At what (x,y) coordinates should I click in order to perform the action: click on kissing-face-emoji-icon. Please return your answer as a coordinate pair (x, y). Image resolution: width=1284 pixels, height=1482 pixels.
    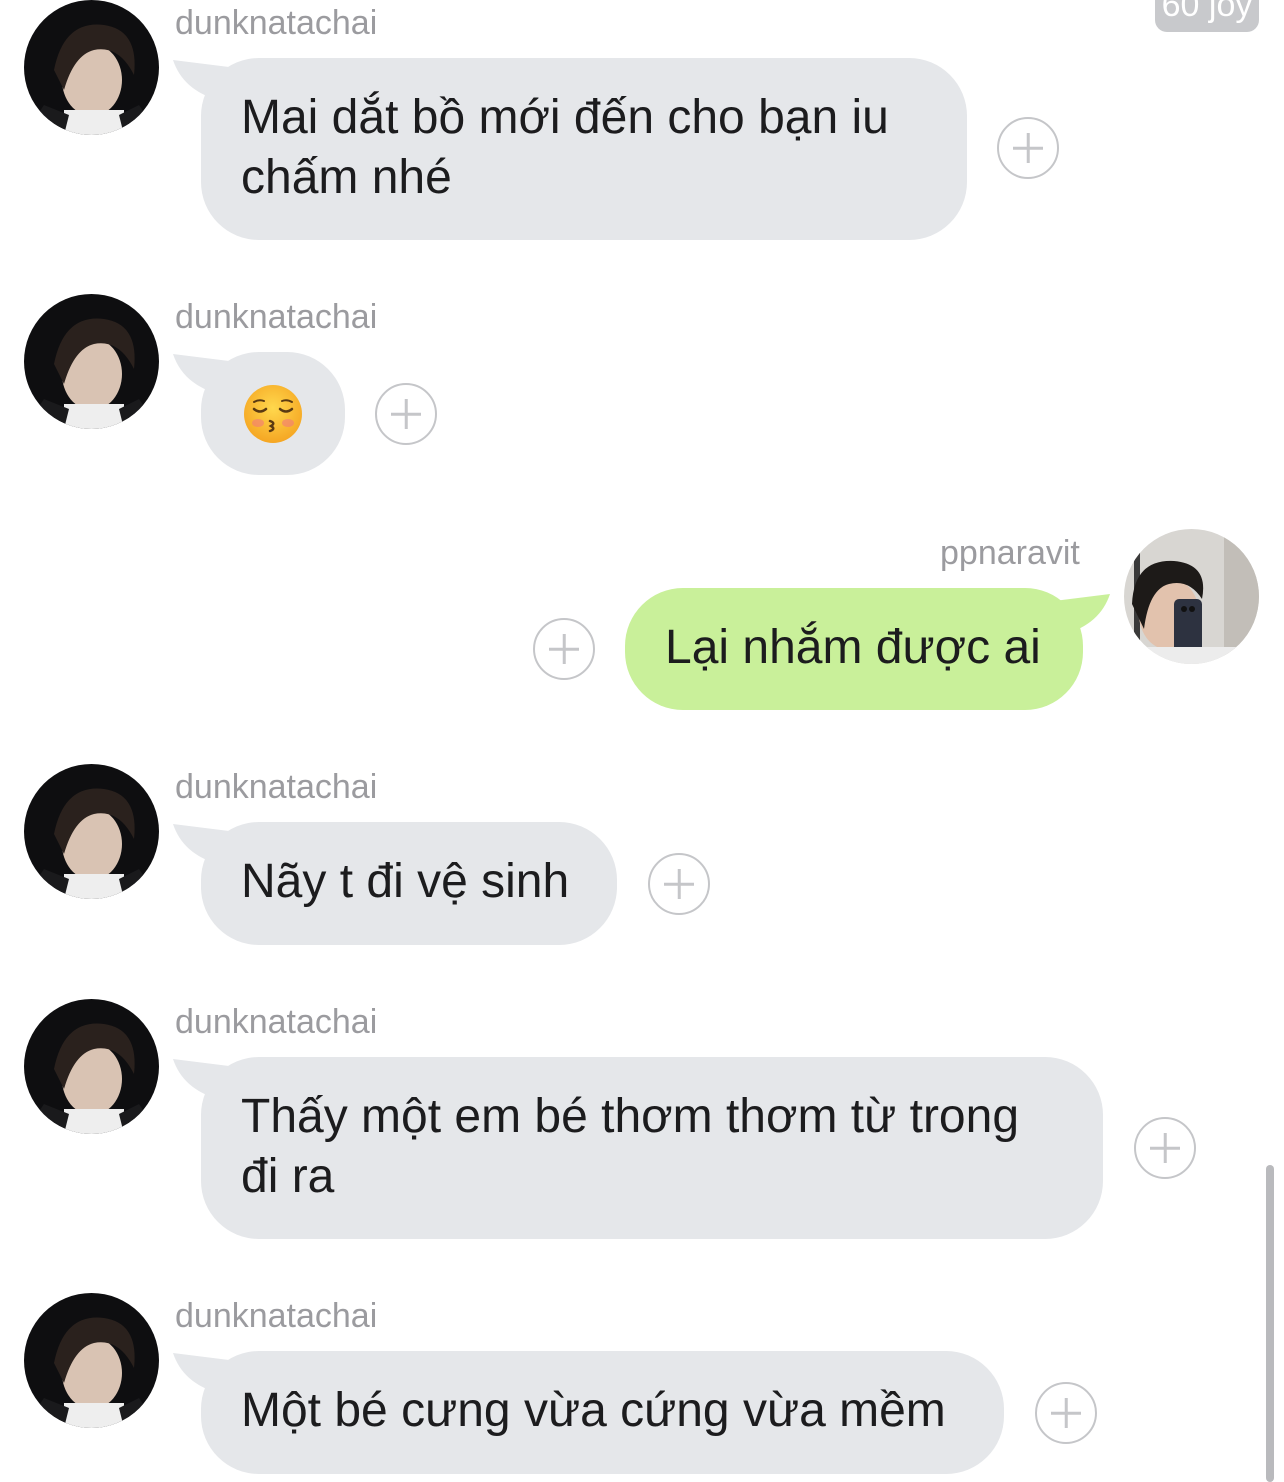
    Looking at the image, I should click on (273, 414).